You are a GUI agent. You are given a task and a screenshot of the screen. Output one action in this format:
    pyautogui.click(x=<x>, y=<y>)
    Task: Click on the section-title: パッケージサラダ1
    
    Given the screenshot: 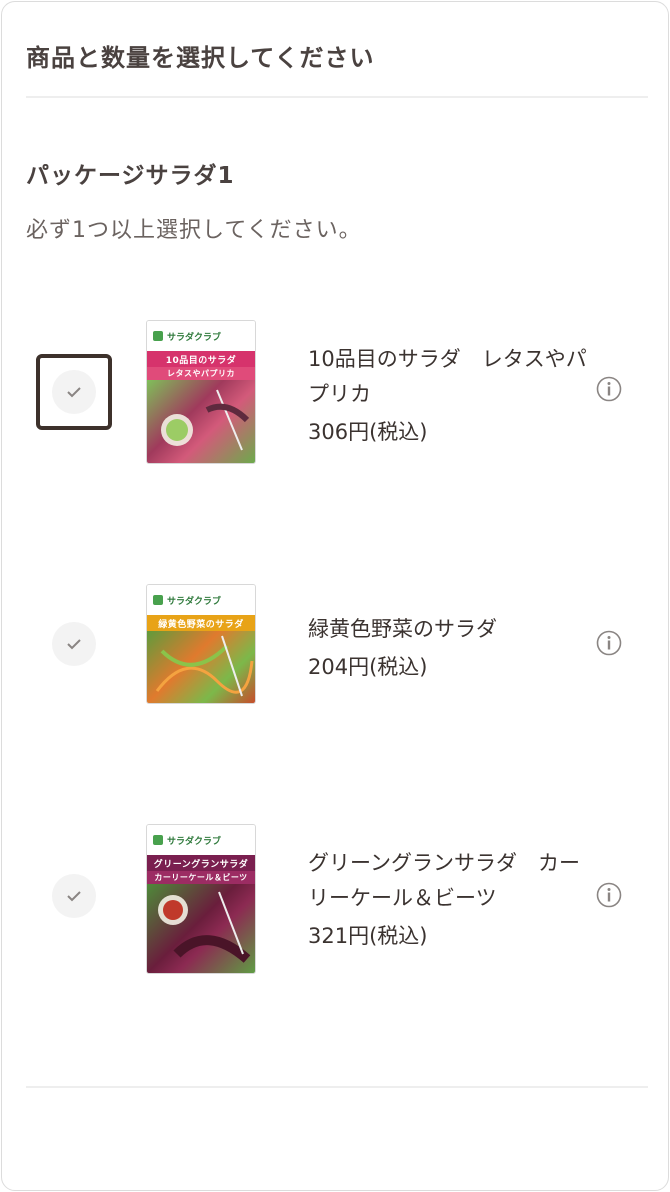 What is the action you would take?
    pyautogui.click(x=130, y=176)
    